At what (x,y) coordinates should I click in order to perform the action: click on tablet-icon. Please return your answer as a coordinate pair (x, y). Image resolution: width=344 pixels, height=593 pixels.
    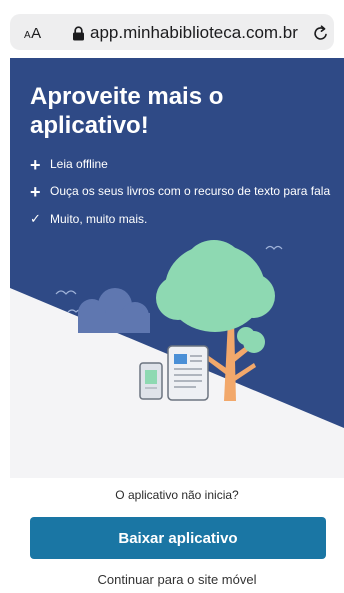
    Looking at the image, I should click on (188, 373).